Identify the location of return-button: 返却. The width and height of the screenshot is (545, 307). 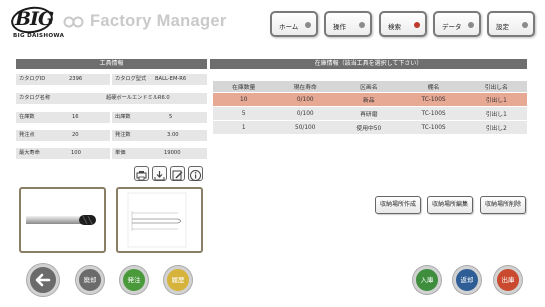
(467, 280).